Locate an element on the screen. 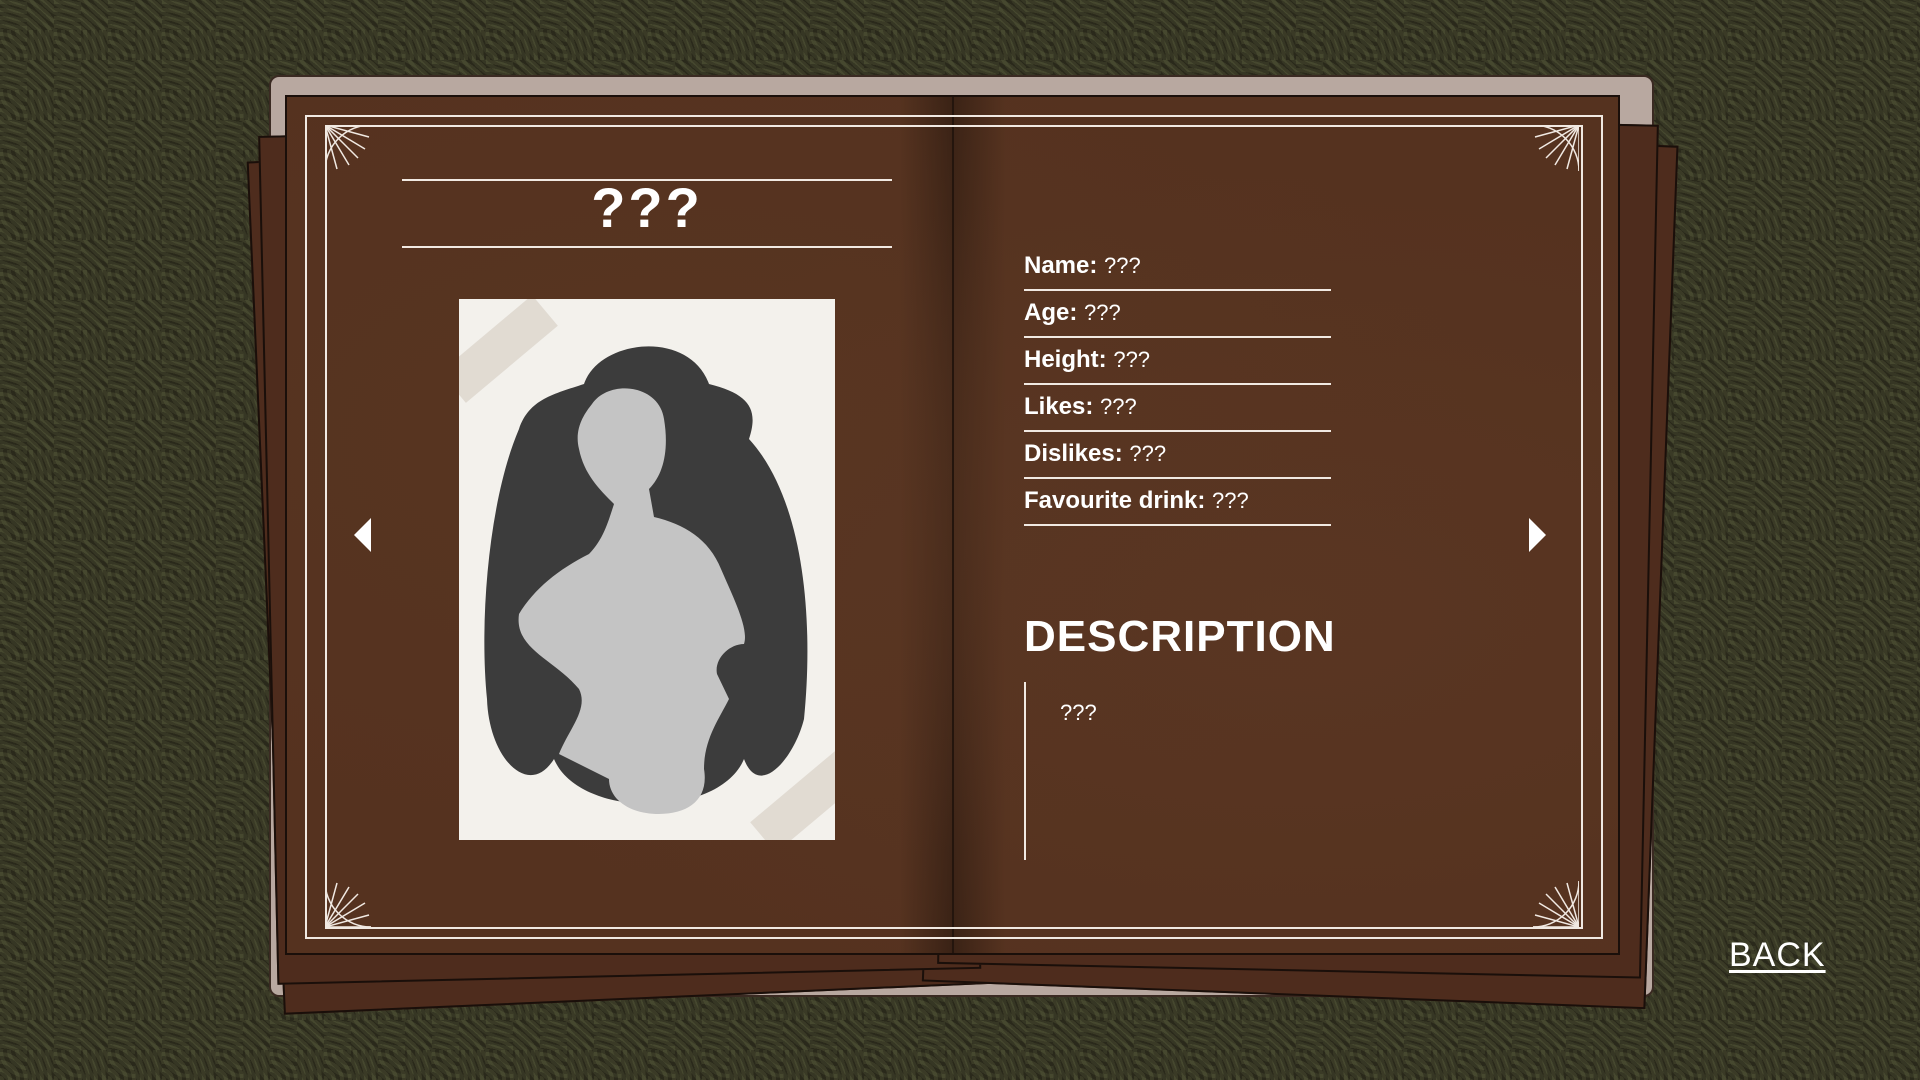  info-row-dislikes: Dislikes: ??? is located at coordinates (1177, 456).